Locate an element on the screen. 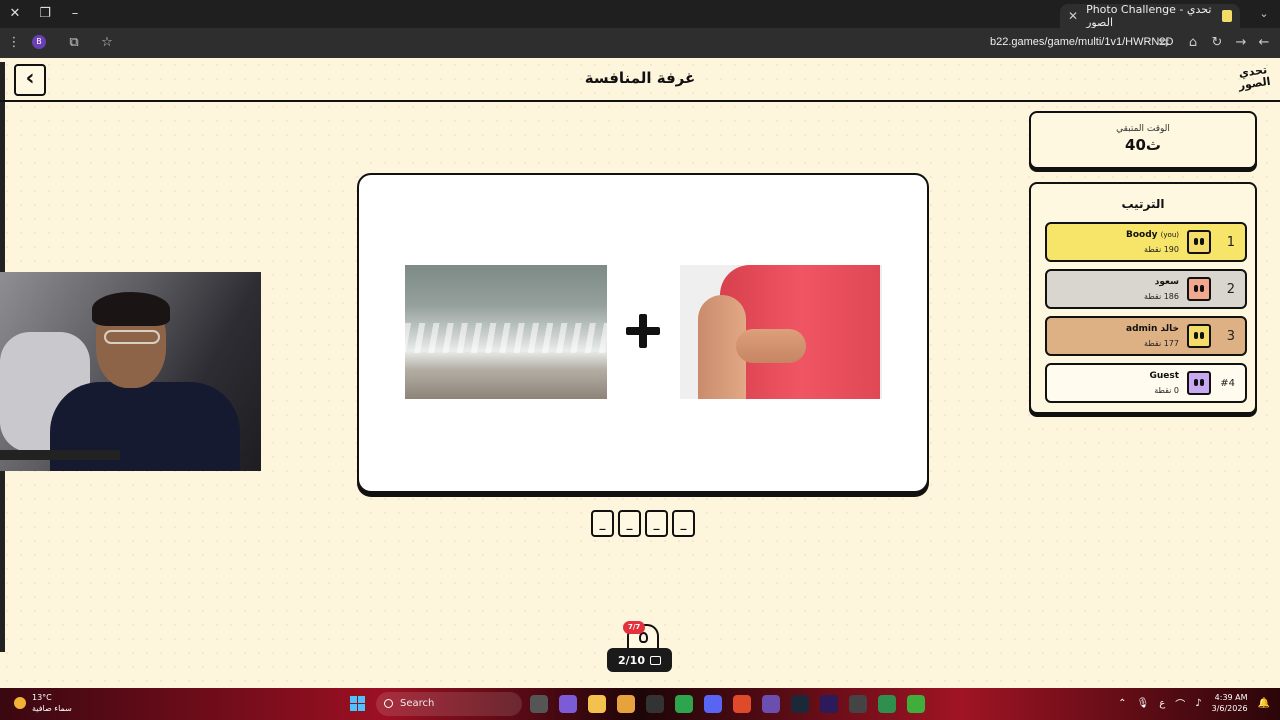 This screenshot has width=1280, height=720. chrome-icon is located at coordinates (887, 704).